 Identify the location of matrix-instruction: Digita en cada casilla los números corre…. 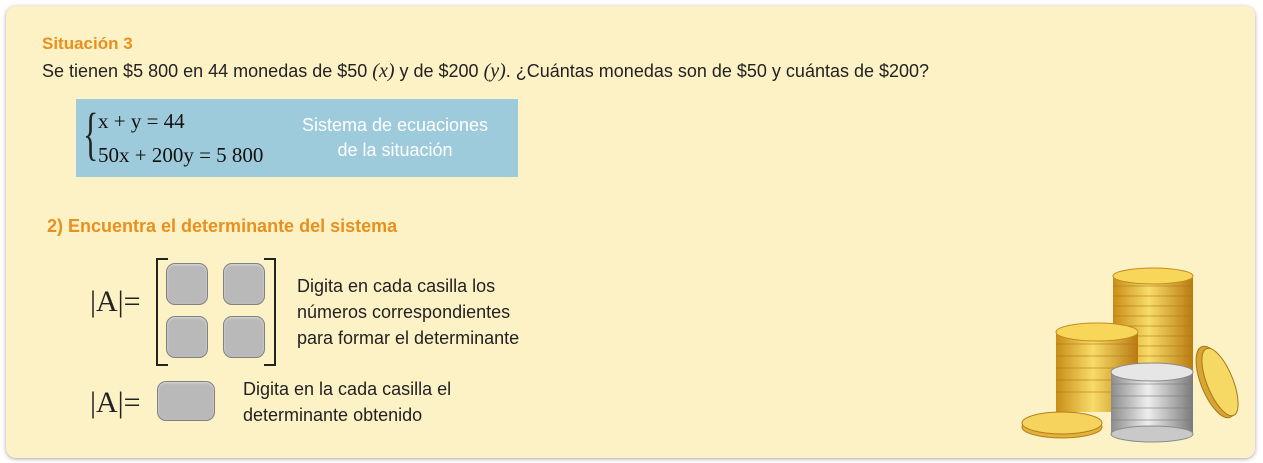
(447, 312).